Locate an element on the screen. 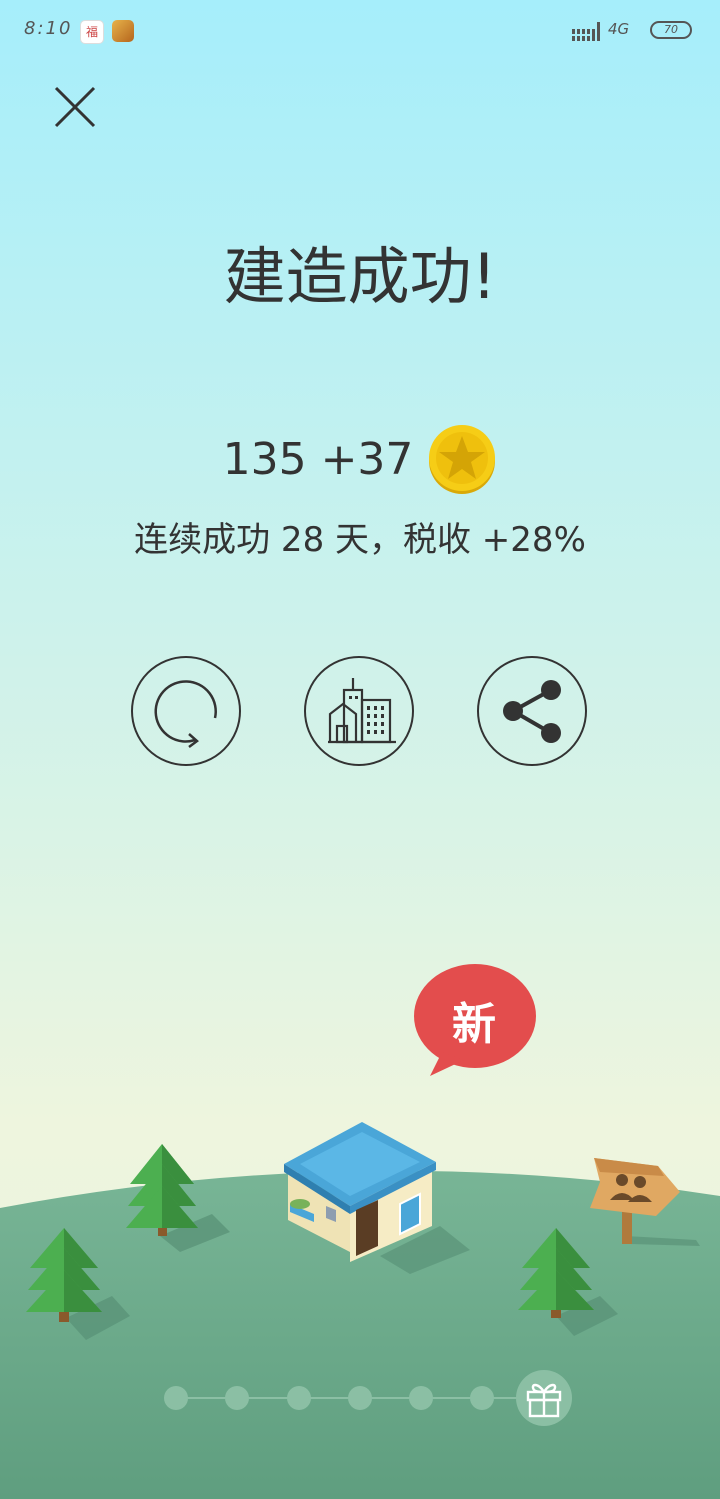 The height and width of the screenshot is (1499, 720). gift-icon is located at coordinates (544, 1400).